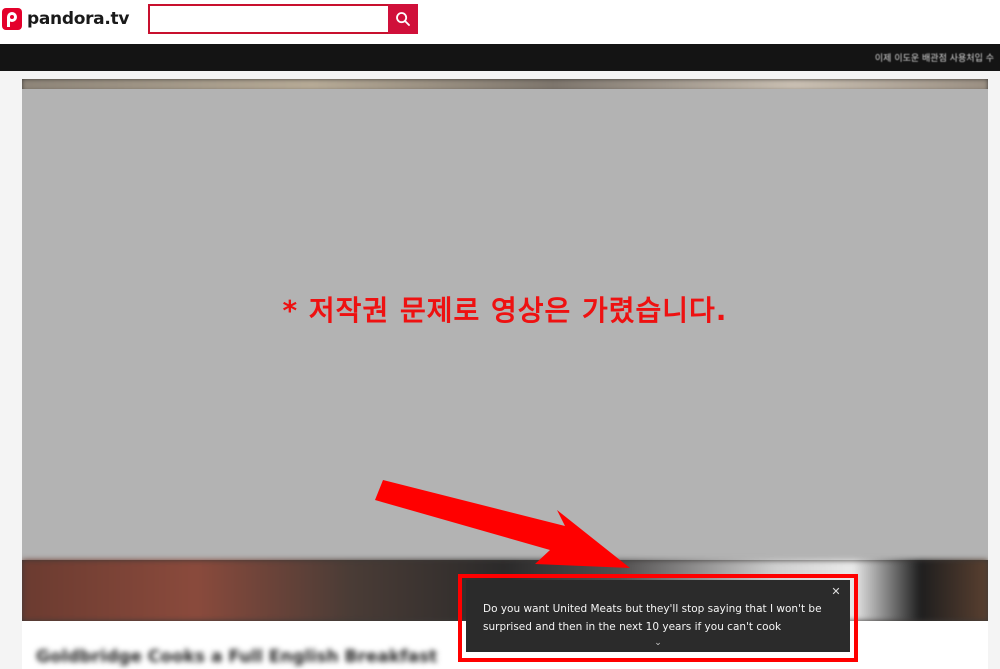 The height and width of the screenshot is (669, 1000). Describe the element at coordinates (934, 57) in the screenshot. I see `marquee-text: 이제 이도운 배관점 사용처입 수` at that location.